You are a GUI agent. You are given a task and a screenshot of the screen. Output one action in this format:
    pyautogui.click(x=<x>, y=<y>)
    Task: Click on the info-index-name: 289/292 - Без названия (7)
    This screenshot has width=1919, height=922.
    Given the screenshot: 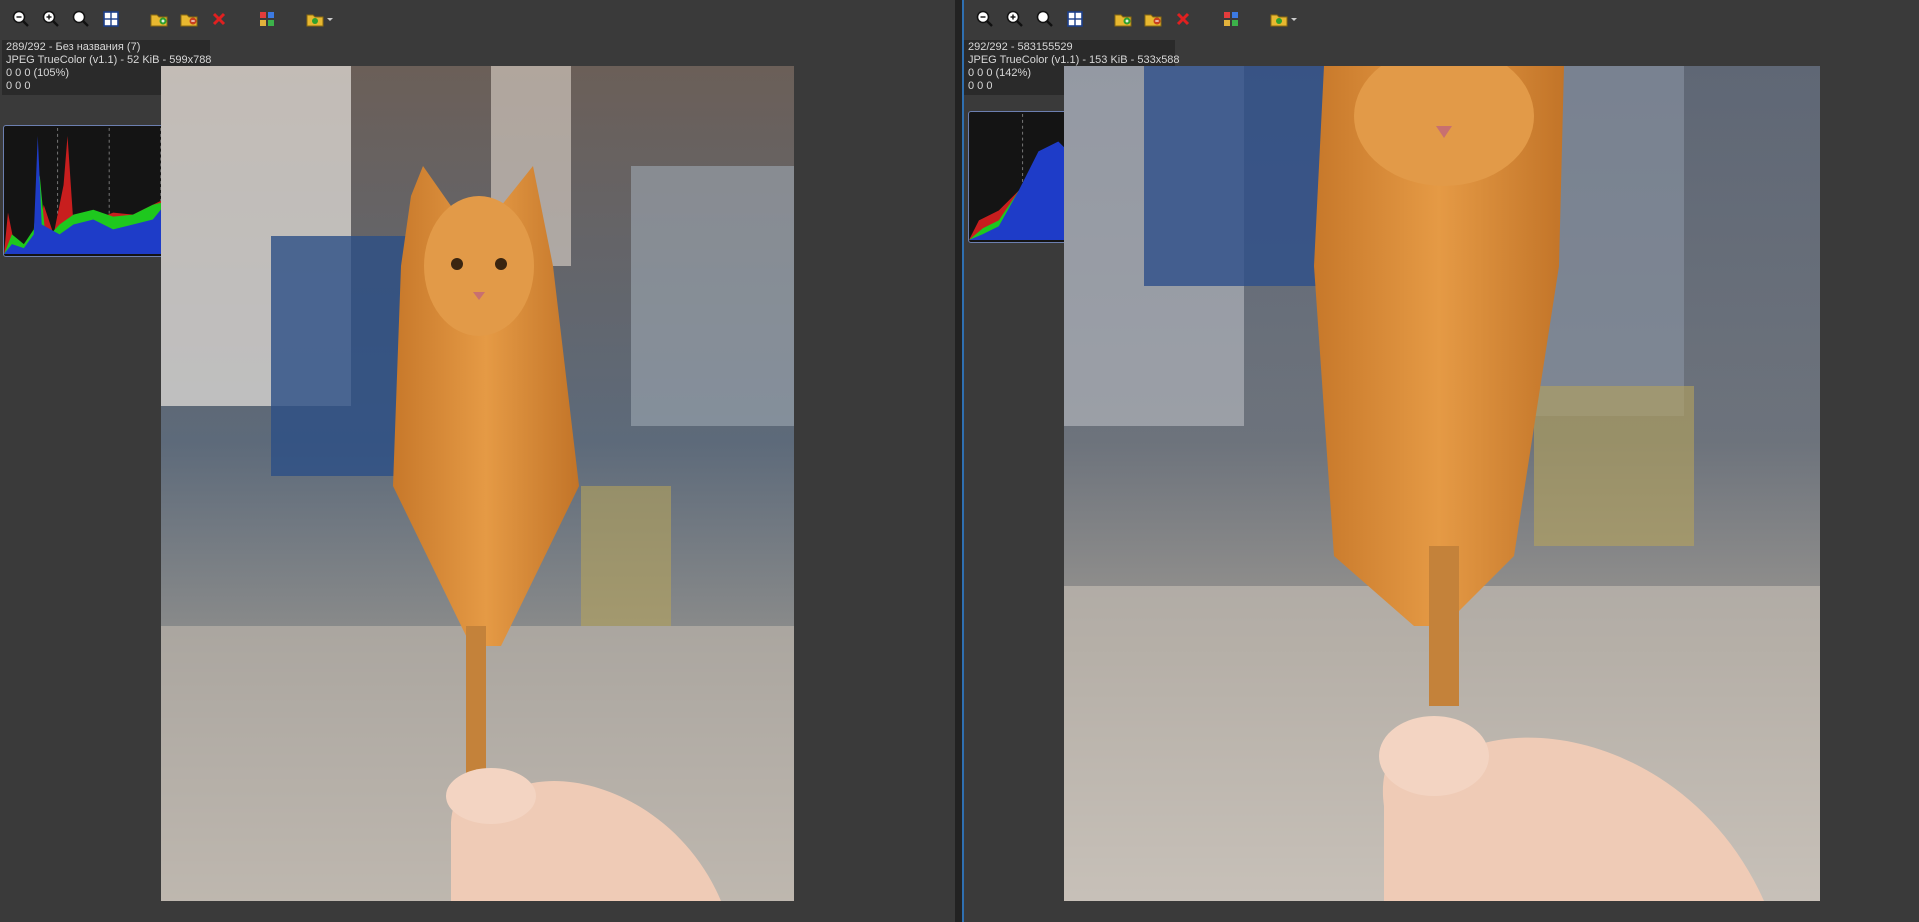 What is the action you would take?
    pyautogui.click(x=73, y=47)
    